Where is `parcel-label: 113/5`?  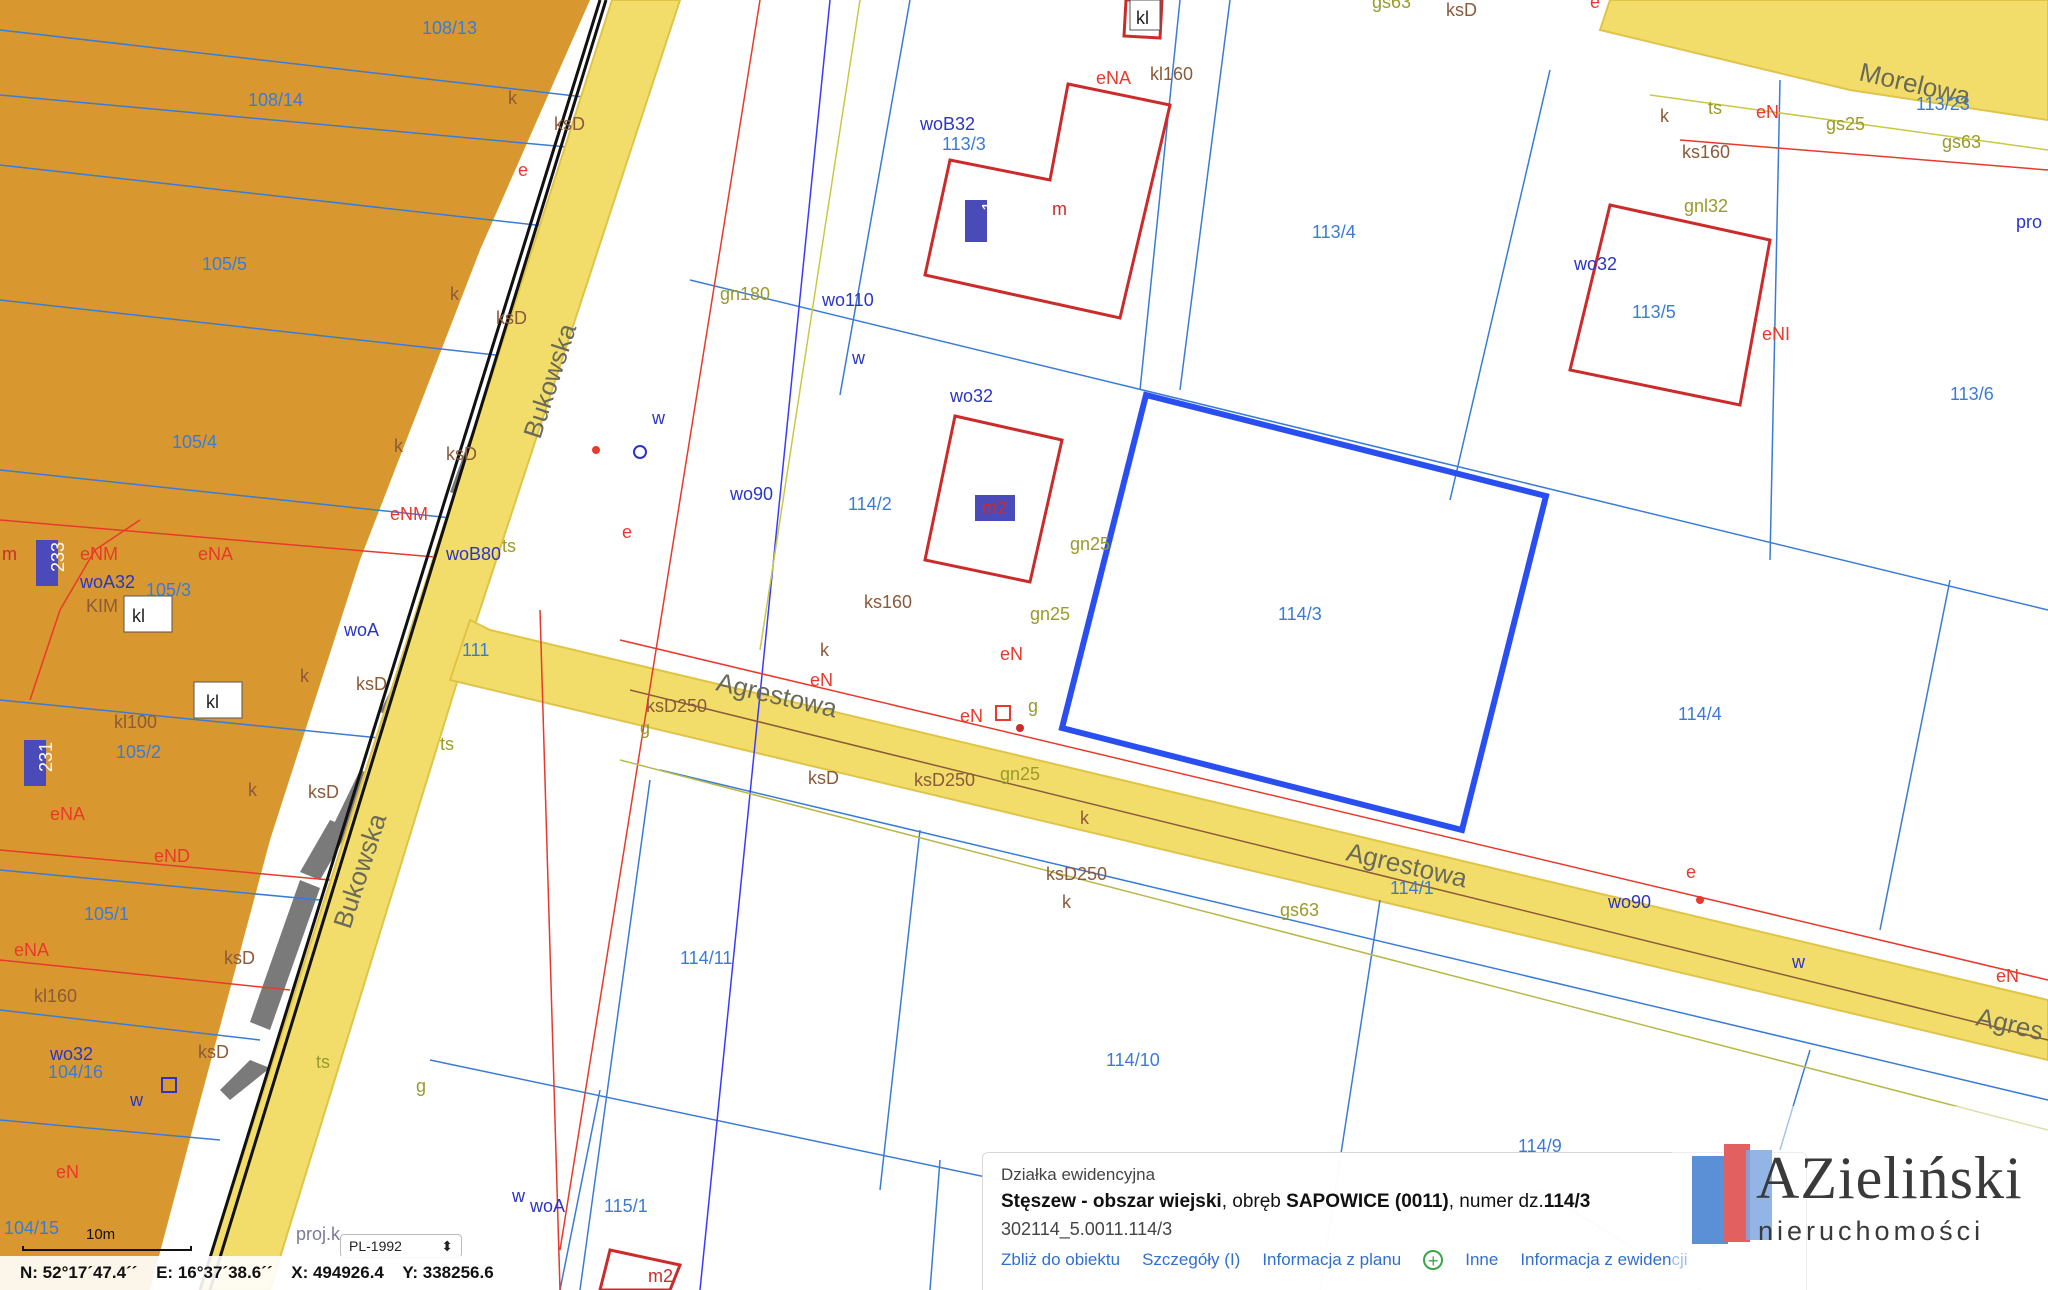 parcel-label: 113/5 is located at coordinates (1654, 312).